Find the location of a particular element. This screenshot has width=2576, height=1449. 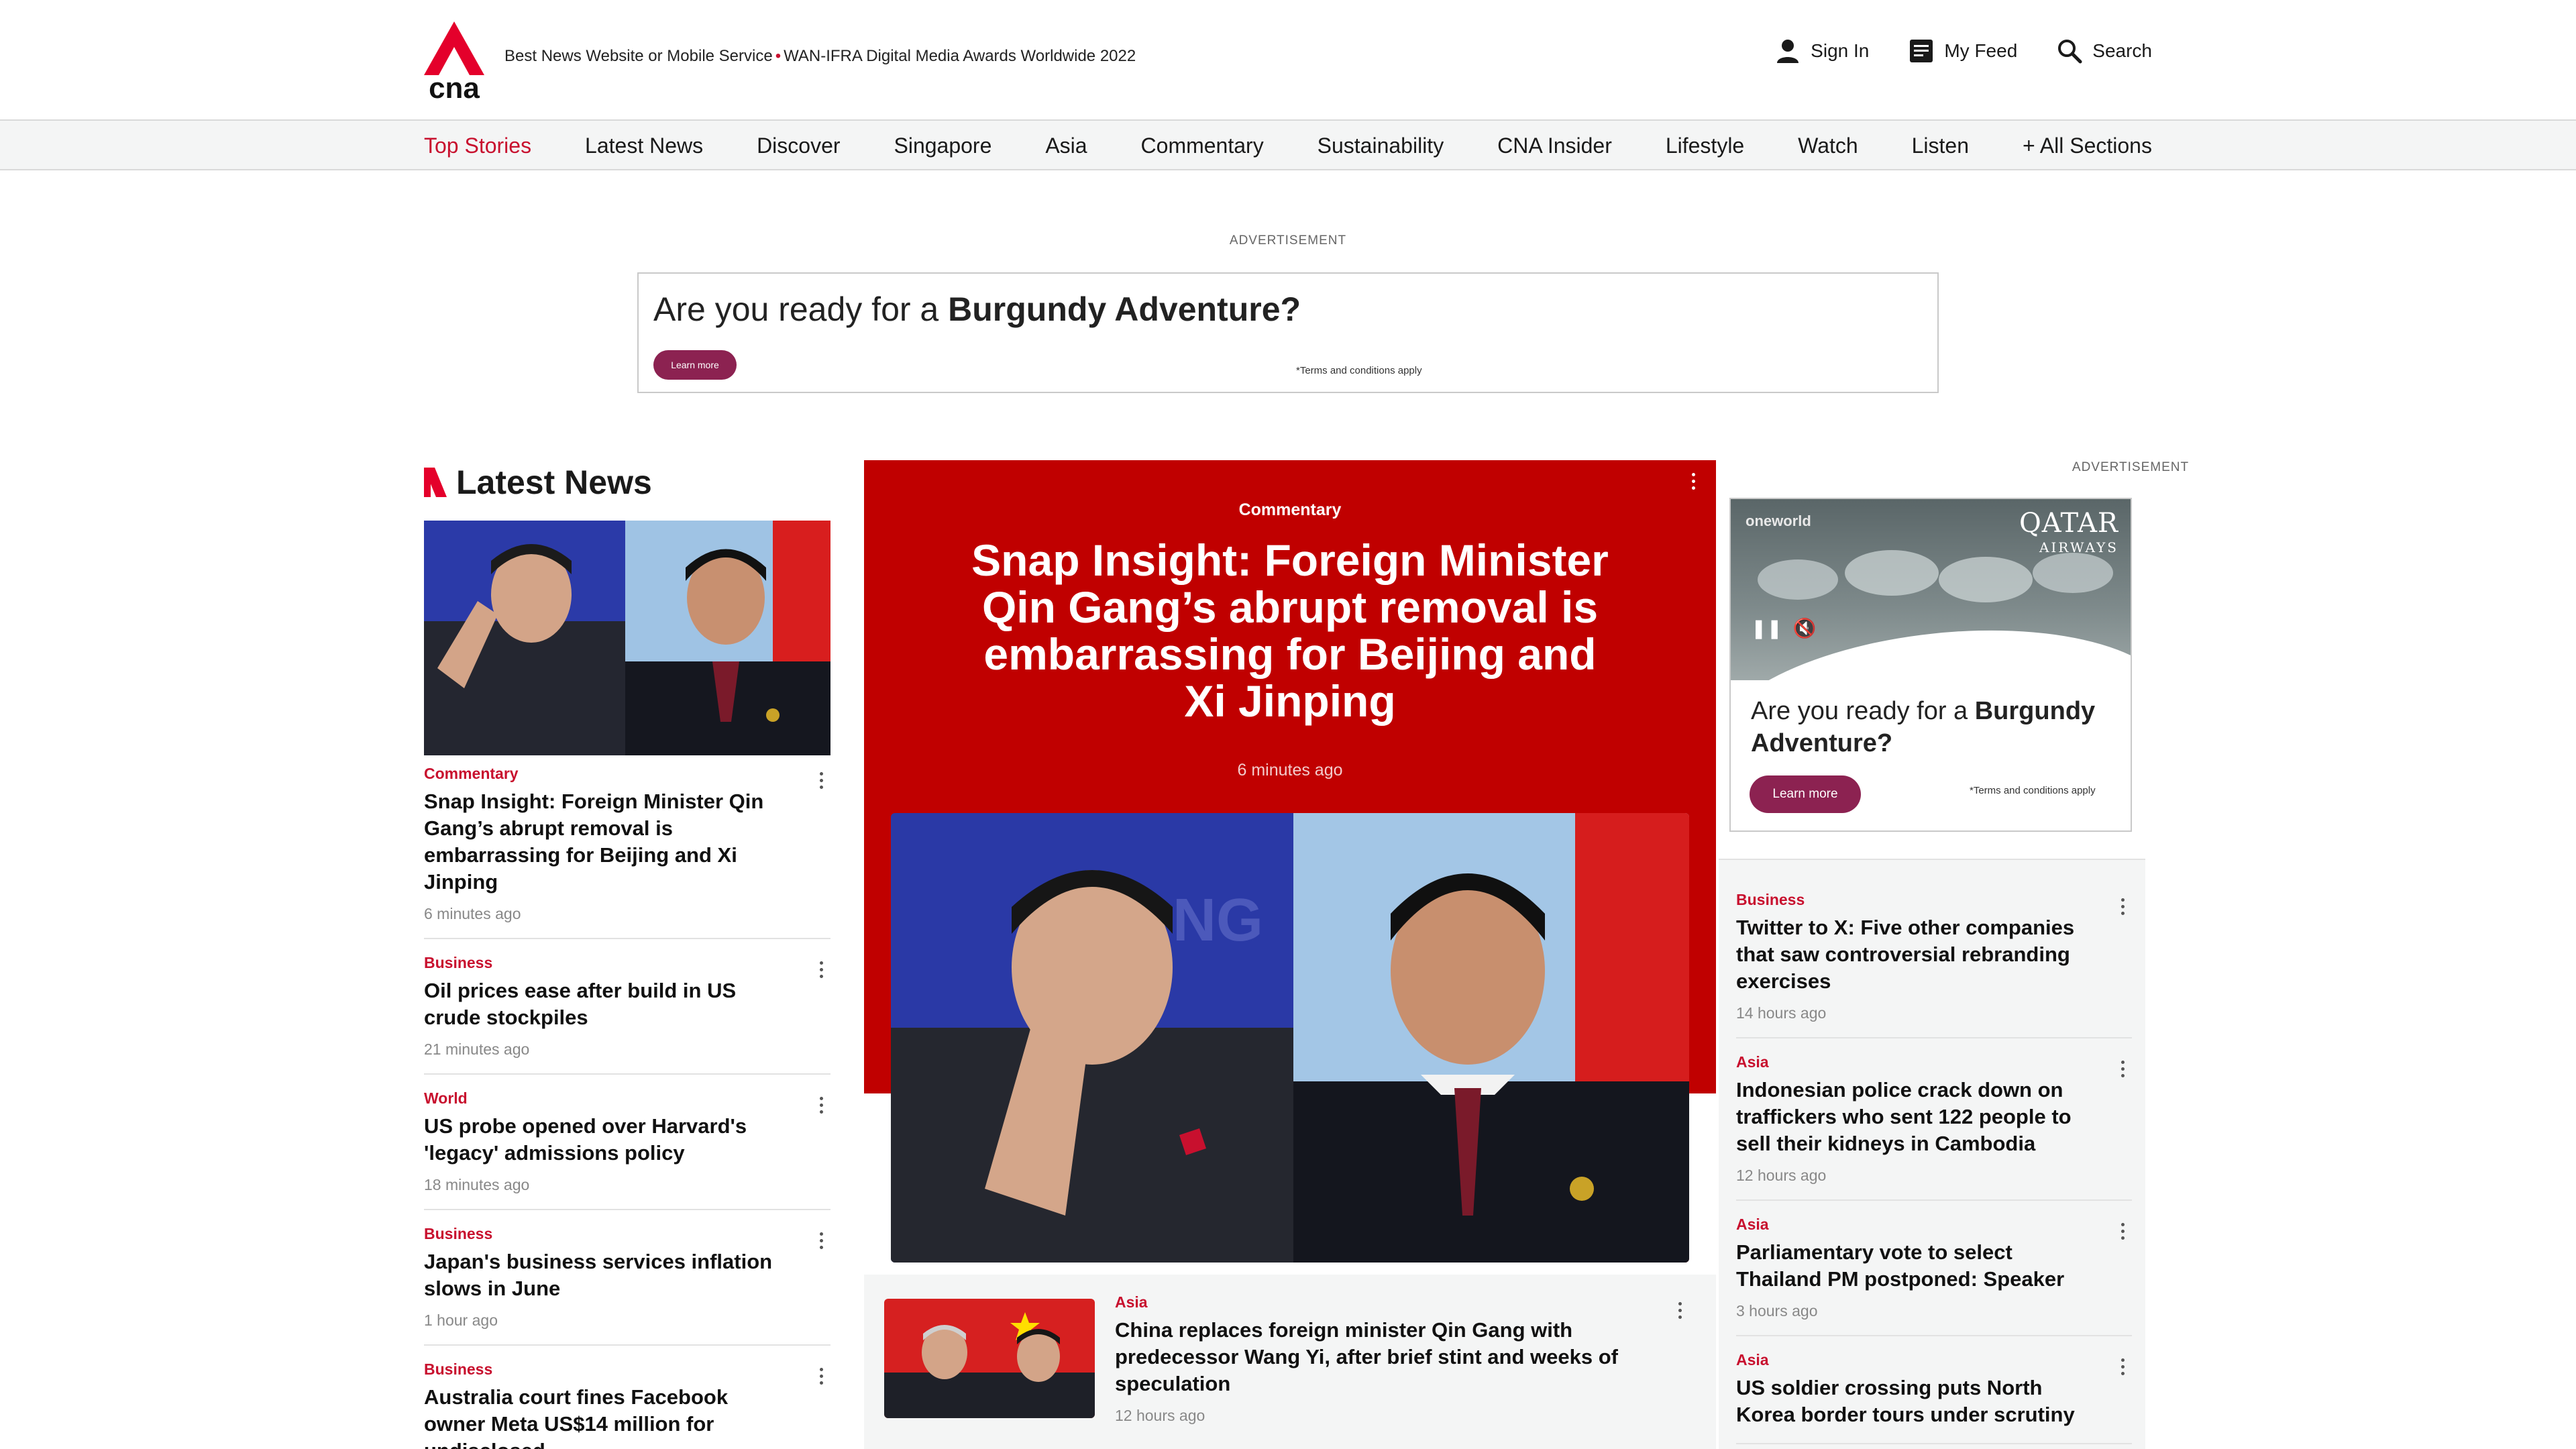

nav-top-stories: Top Stories is located at coordinates (477, 145).